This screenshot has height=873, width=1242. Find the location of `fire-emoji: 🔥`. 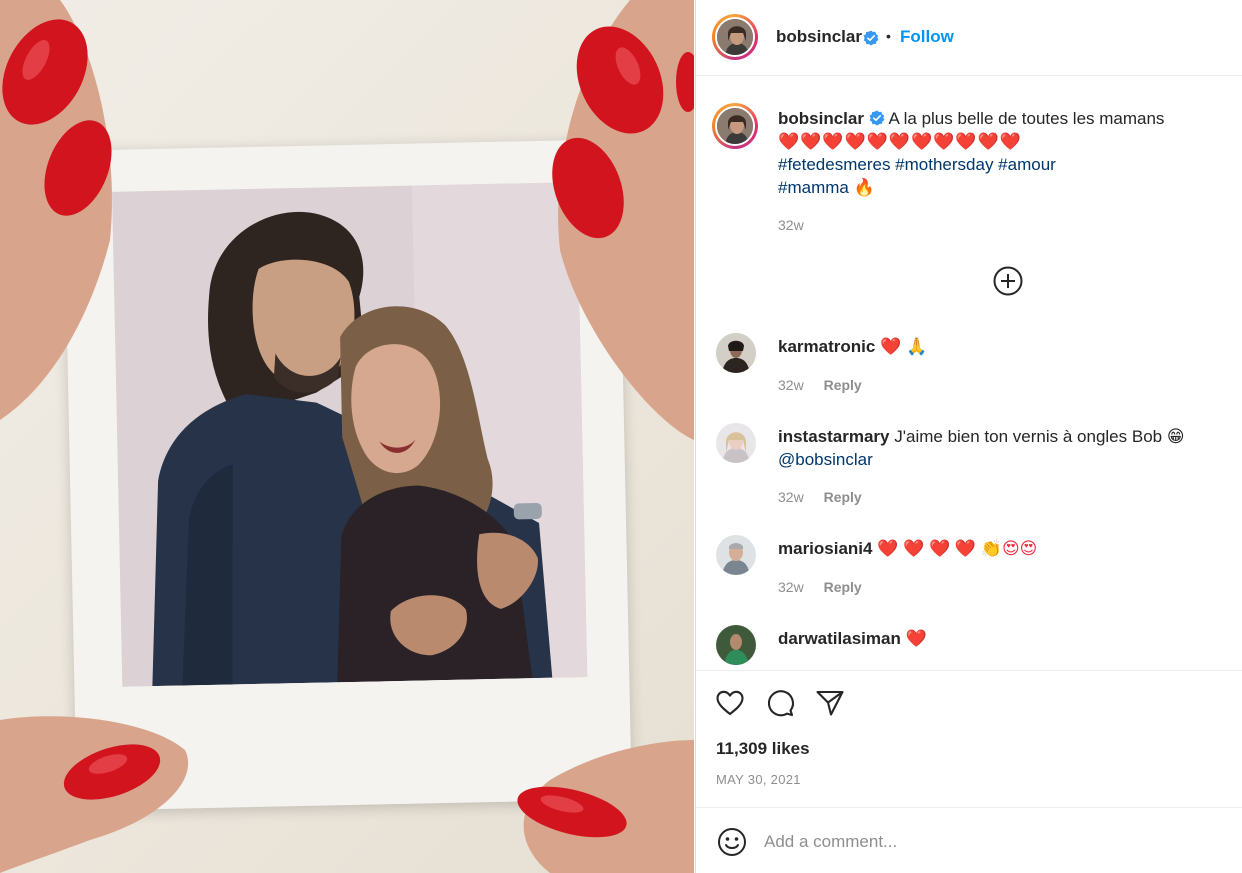

fire-emoji: 🔥 is located at coordinates (864, 187).